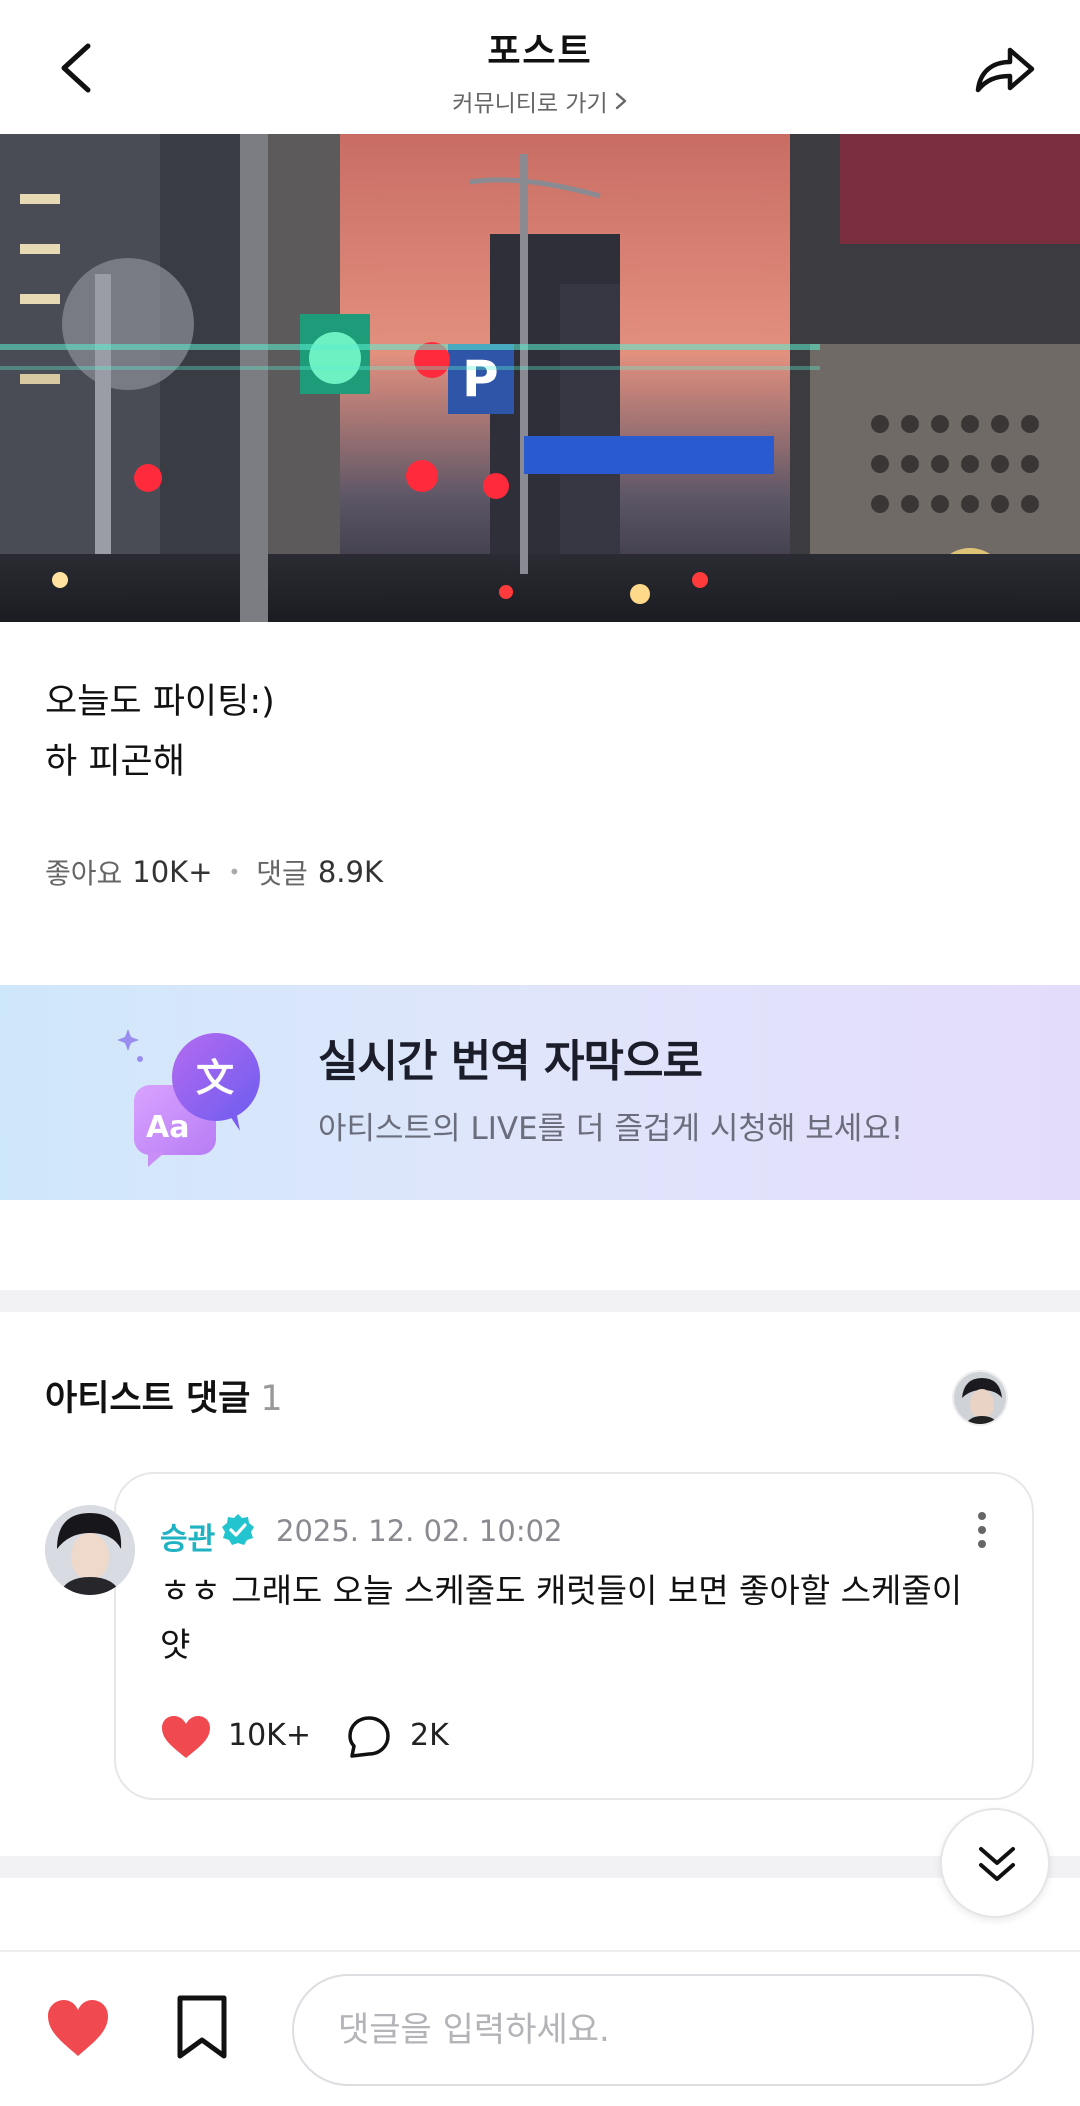 This screenshot has width=1080, height=2106. What do you see at coordinates (167, 1127) in the screenshot?
I see `banner-icon-sub: Aa` at bounding box center [167, 1127].